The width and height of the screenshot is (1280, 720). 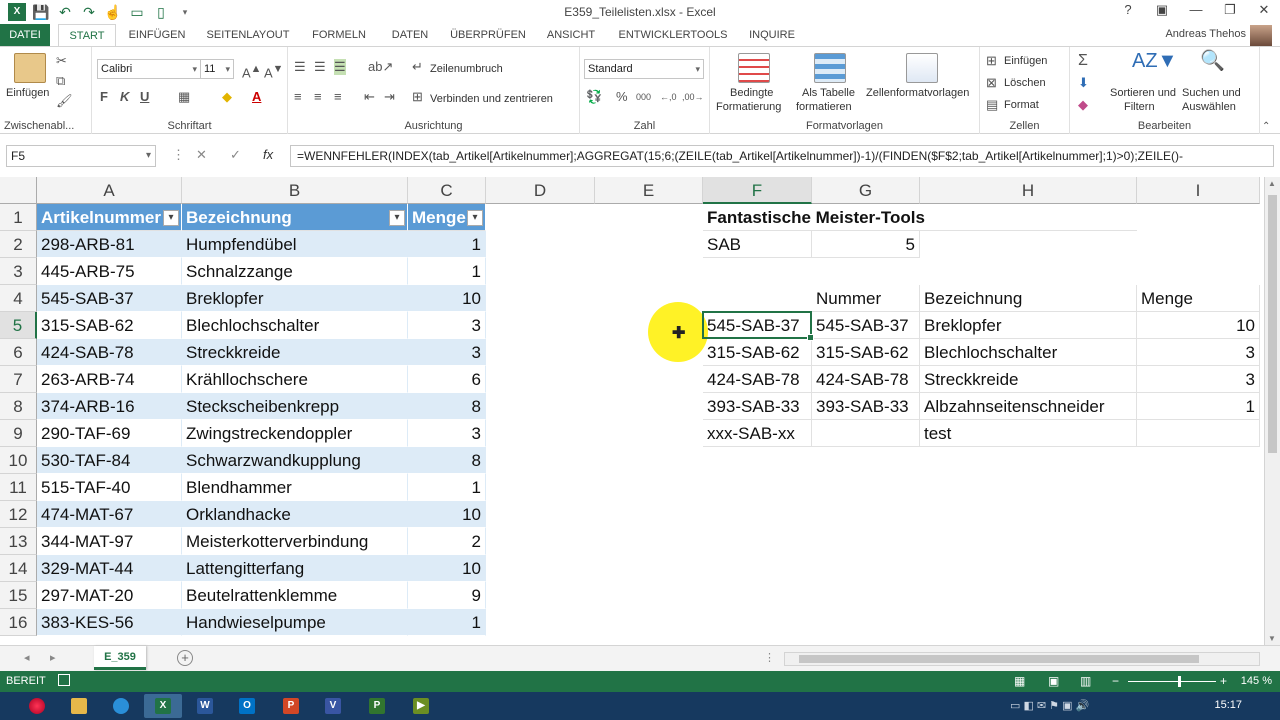 What do you see at coordinates (109, 379) in the screenshot?
I see `table-cell: 263-ARB-74` at bounding box center [109, 379].